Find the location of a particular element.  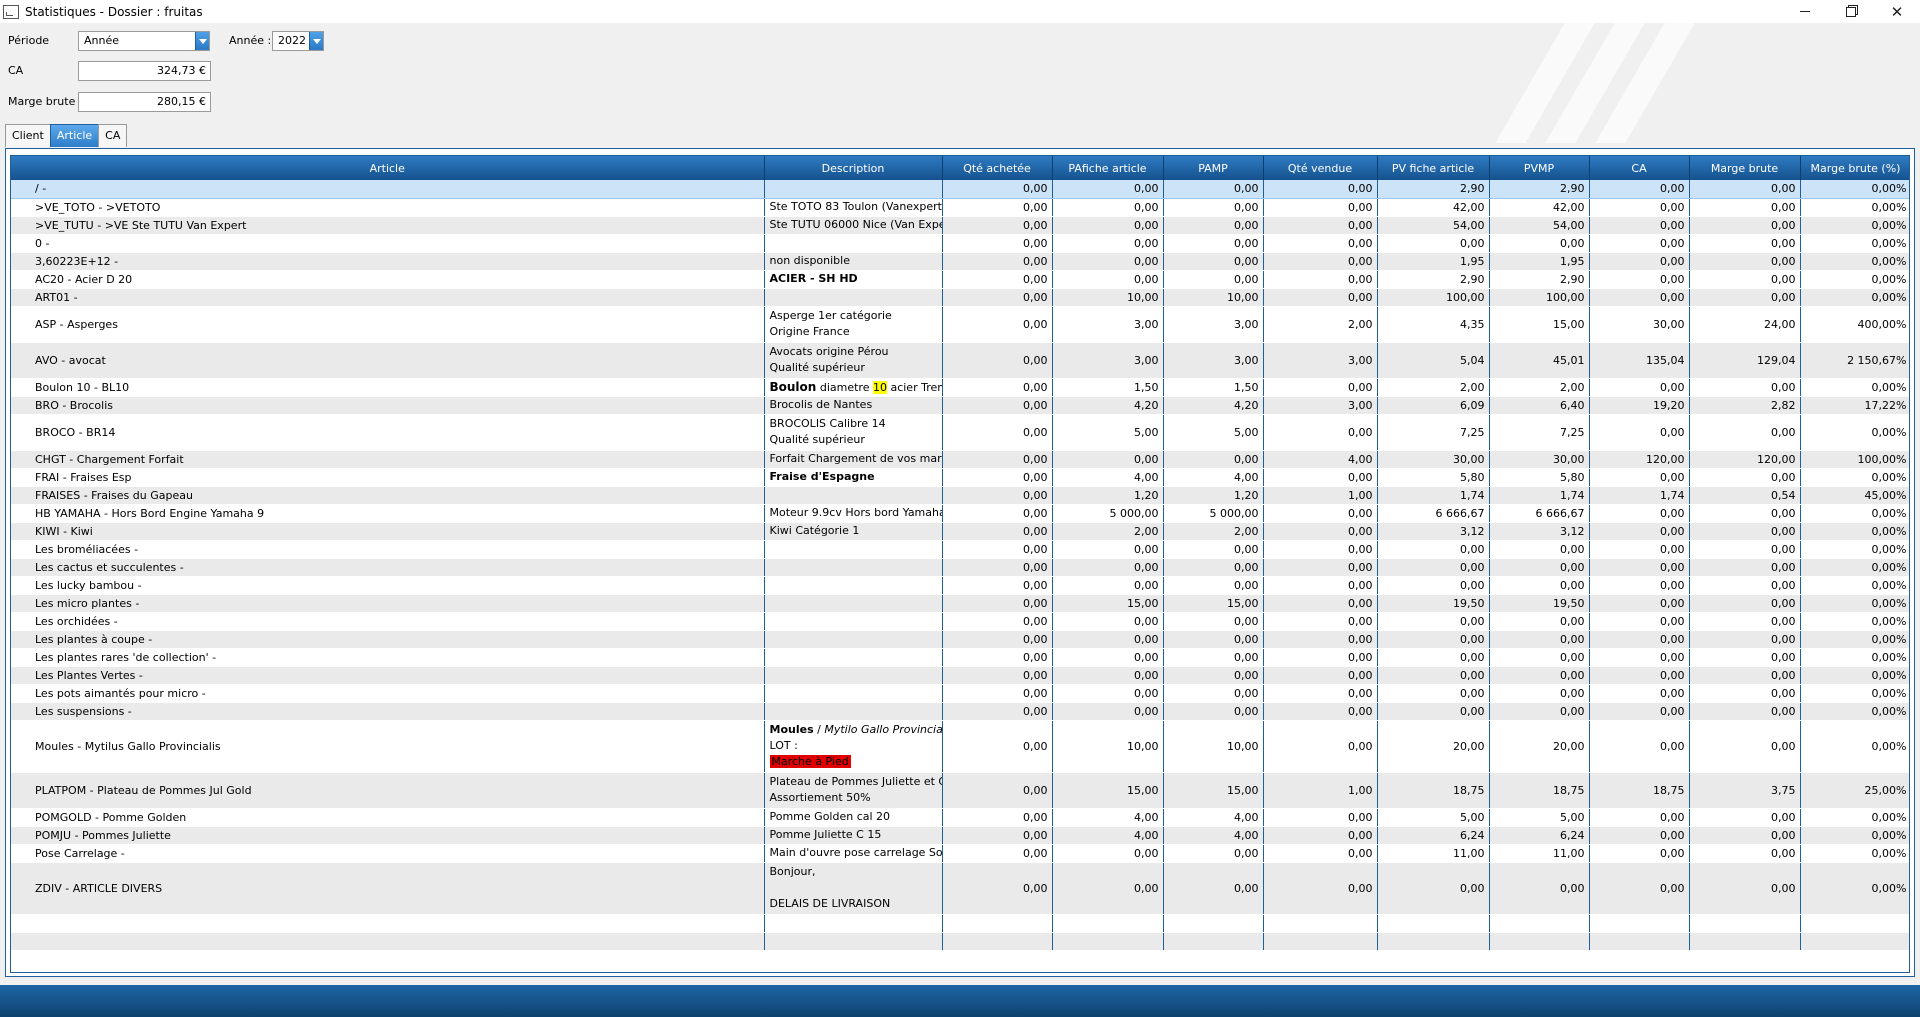

cell-pafiche: 15,00 is located at coordinates (1108, 603).